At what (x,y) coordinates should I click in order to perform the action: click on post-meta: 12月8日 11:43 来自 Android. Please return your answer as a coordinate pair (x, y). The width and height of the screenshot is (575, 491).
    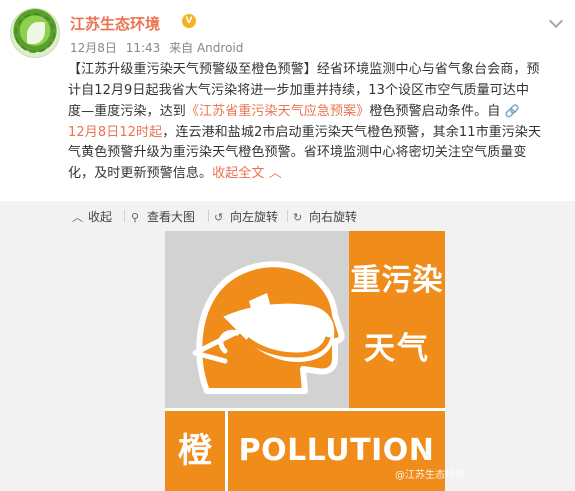
    Looking at the image, I should click on (159, 47).